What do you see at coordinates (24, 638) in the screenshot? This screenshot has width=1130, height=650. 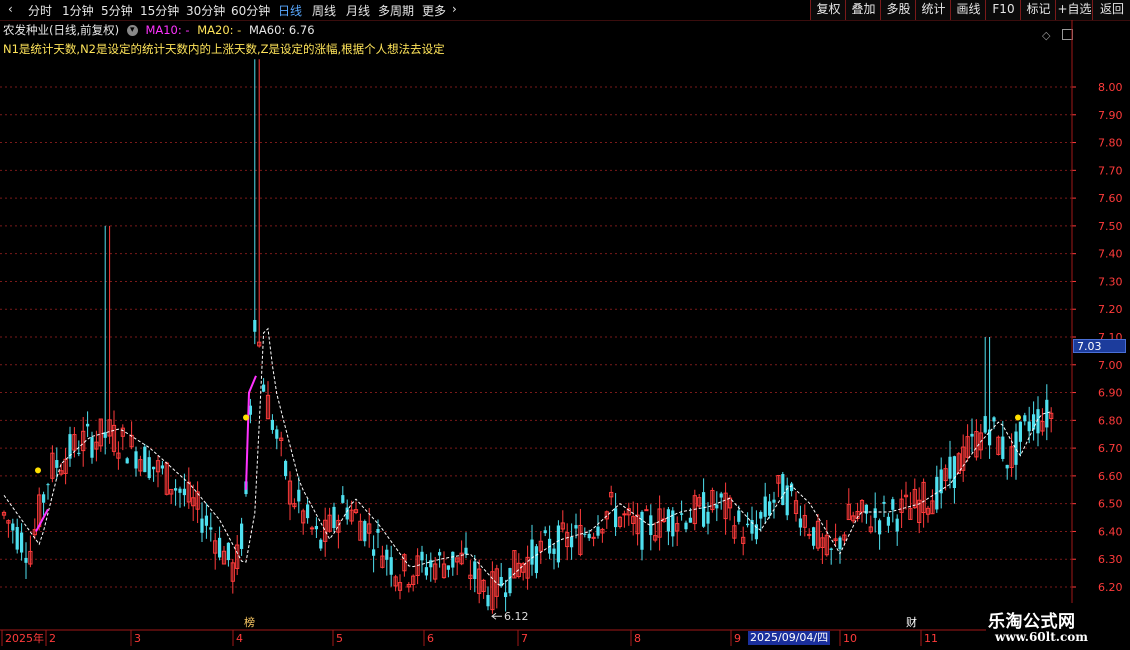 I see `time-label: 2025年` at bounding box center [24, 638].